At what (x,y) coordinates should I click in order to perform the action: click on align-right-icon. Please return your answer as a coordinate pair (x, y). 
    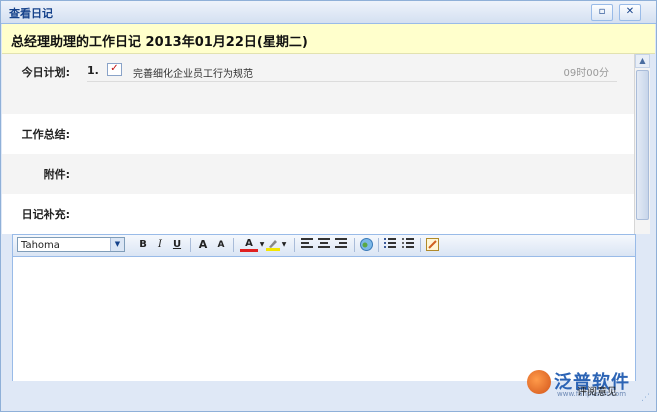
    Looking at the image, I should click on (341, 245).